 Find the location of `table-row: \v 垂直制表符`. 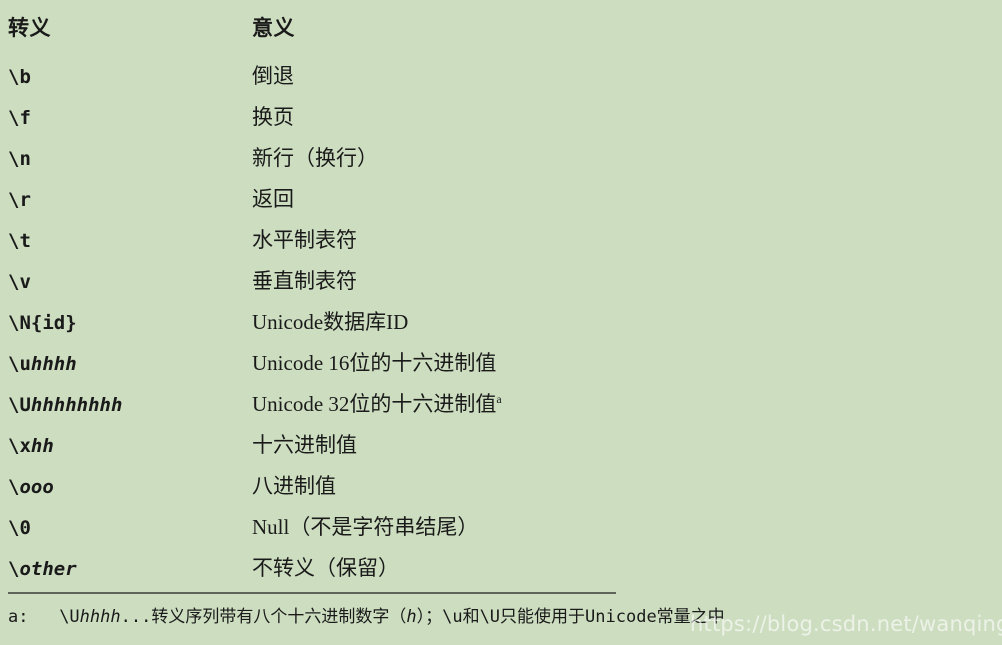

table-row: \v 垂直制表符 is located at coordinates (501, 281).